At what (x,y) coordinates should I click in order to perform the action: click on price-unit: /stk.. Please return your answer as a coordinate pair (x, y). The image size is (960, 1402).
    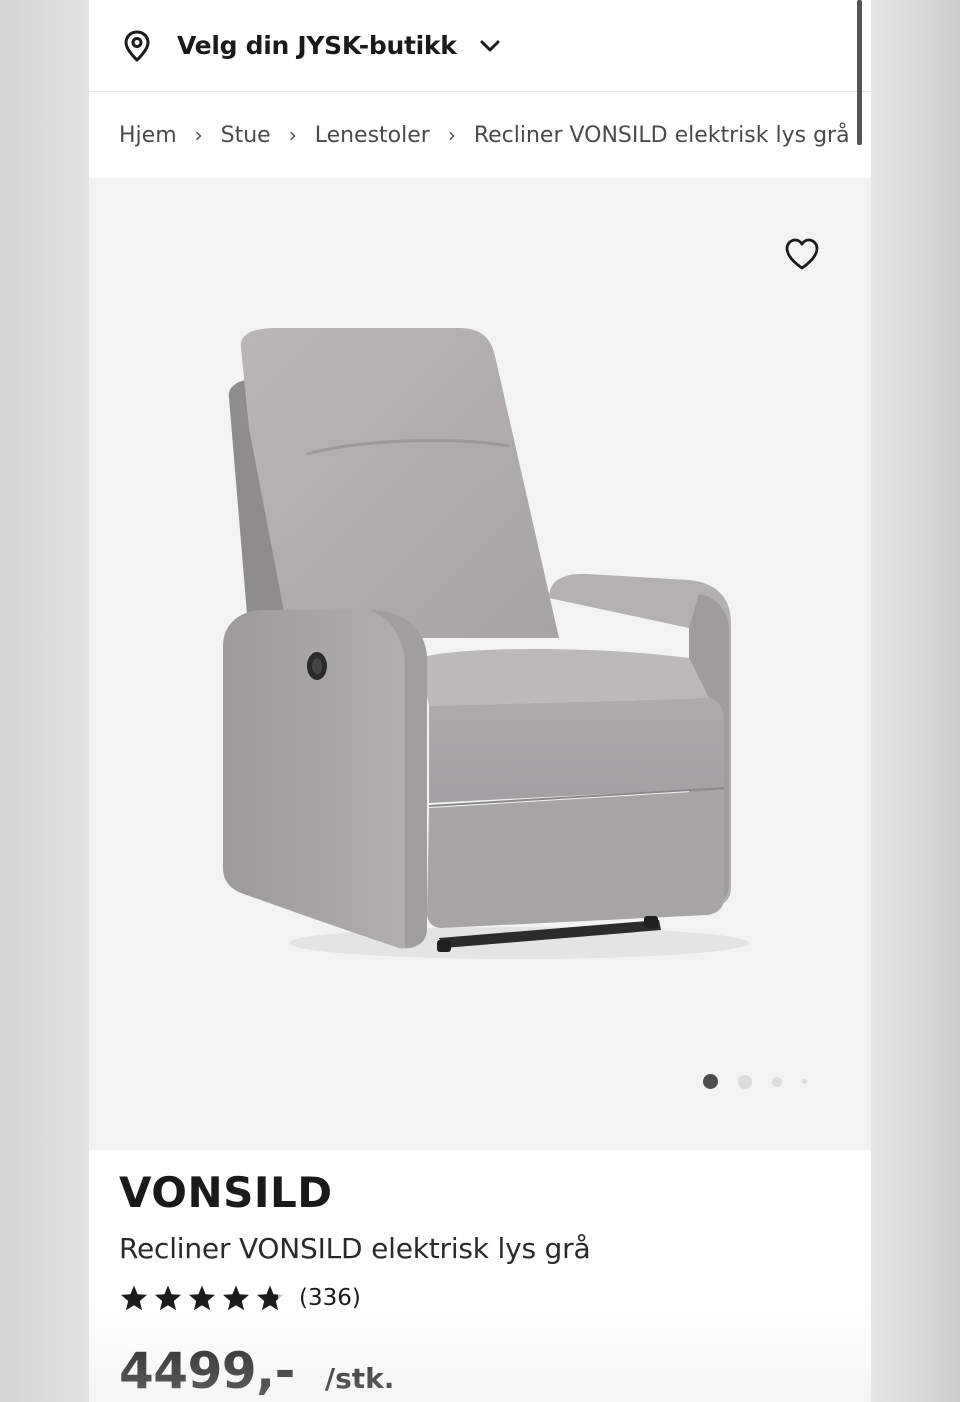
    Looking at the image, I should click on (359, 1378).